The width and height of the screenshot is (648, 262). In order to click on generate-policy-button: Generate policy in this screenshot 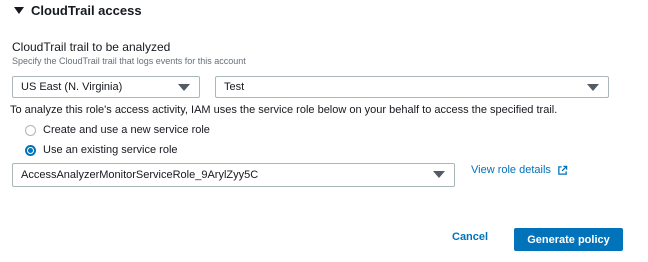, I will do `click(568, 239)`.